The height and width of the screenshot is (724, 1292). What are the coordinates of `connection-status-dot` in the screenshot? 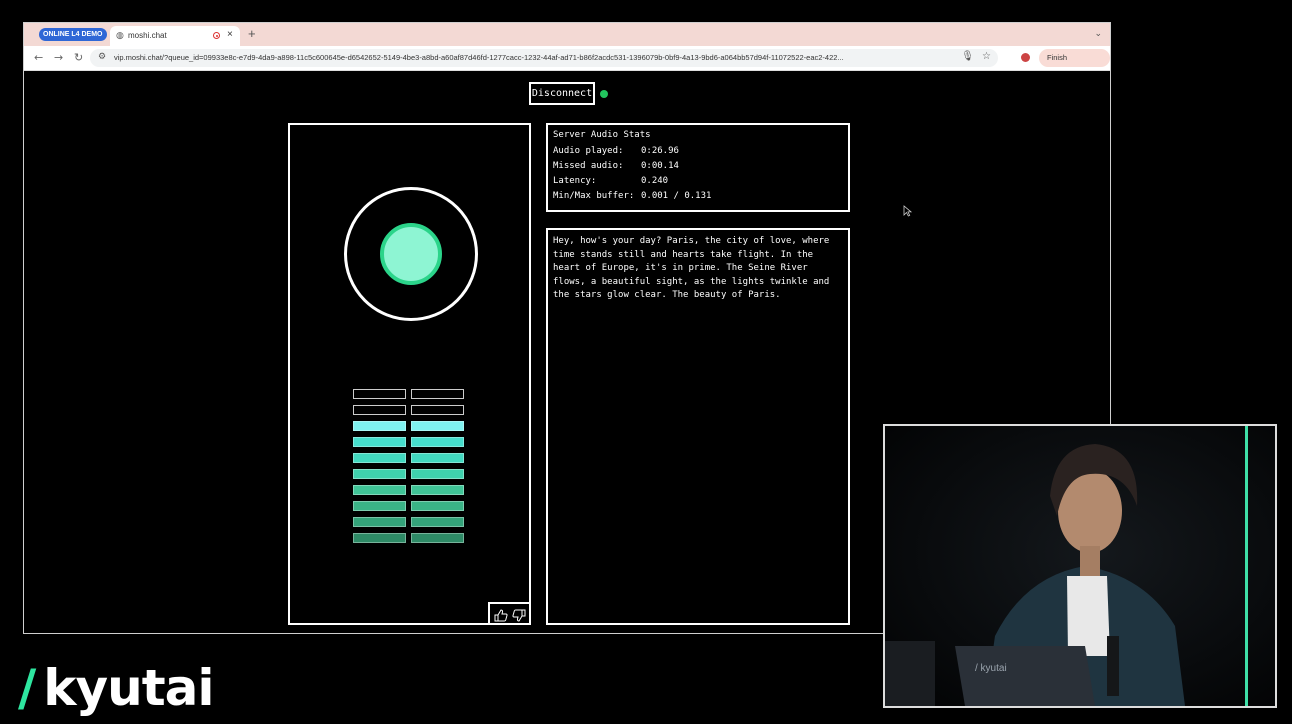 It's located at (604, 94).